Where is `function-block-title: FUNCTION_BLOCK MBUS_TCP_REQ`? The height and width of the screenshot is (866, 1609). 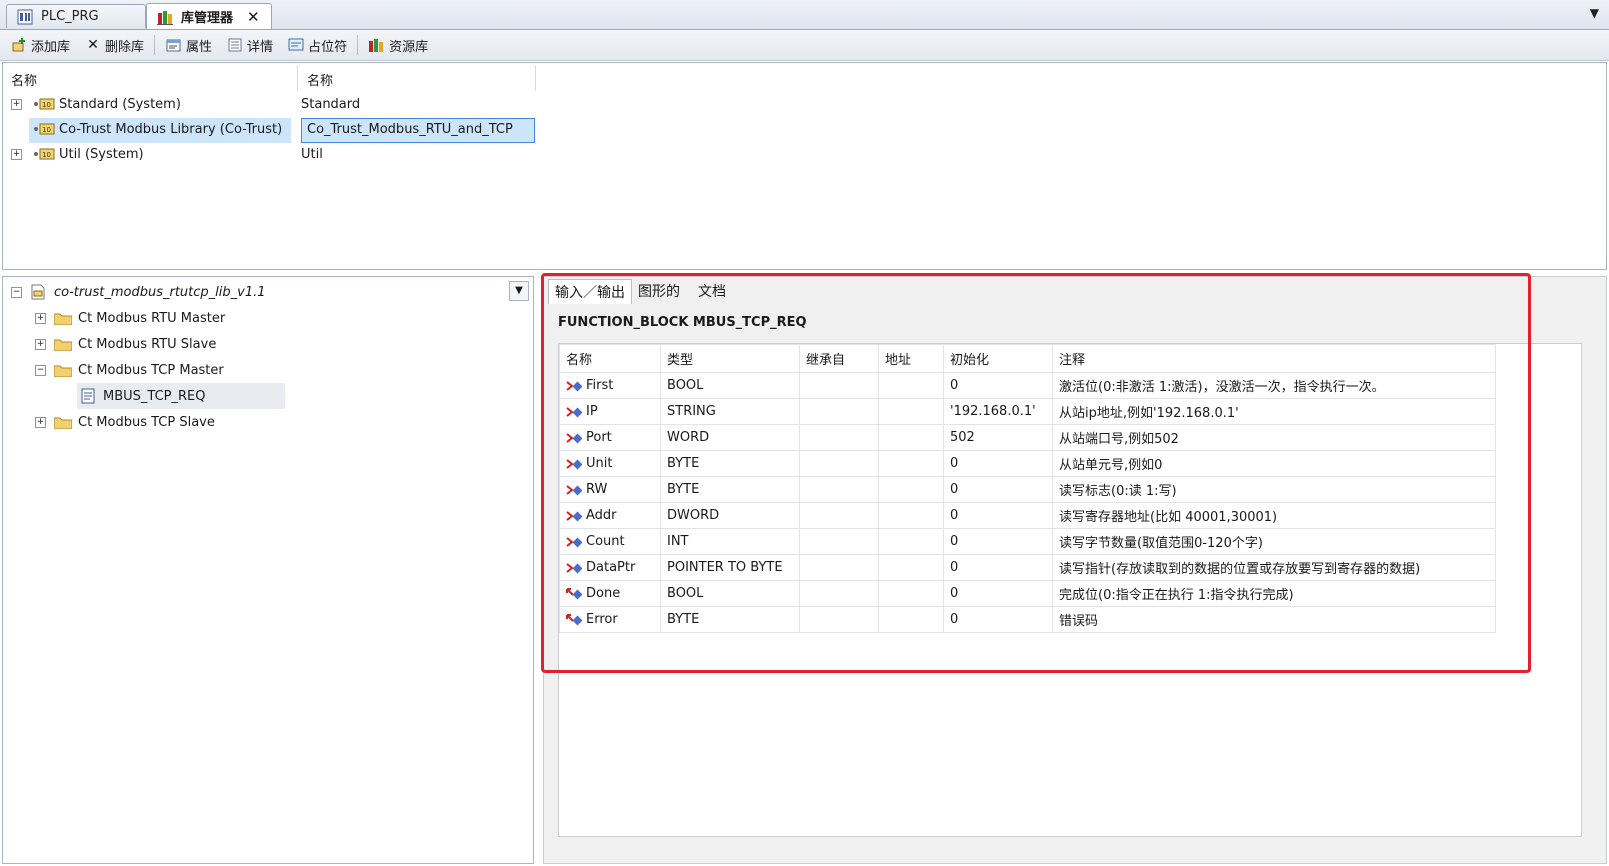
function-block-title: FUNCTION_BLOCK MBUS_TCP_REQ is located at coordinates (682, 322).